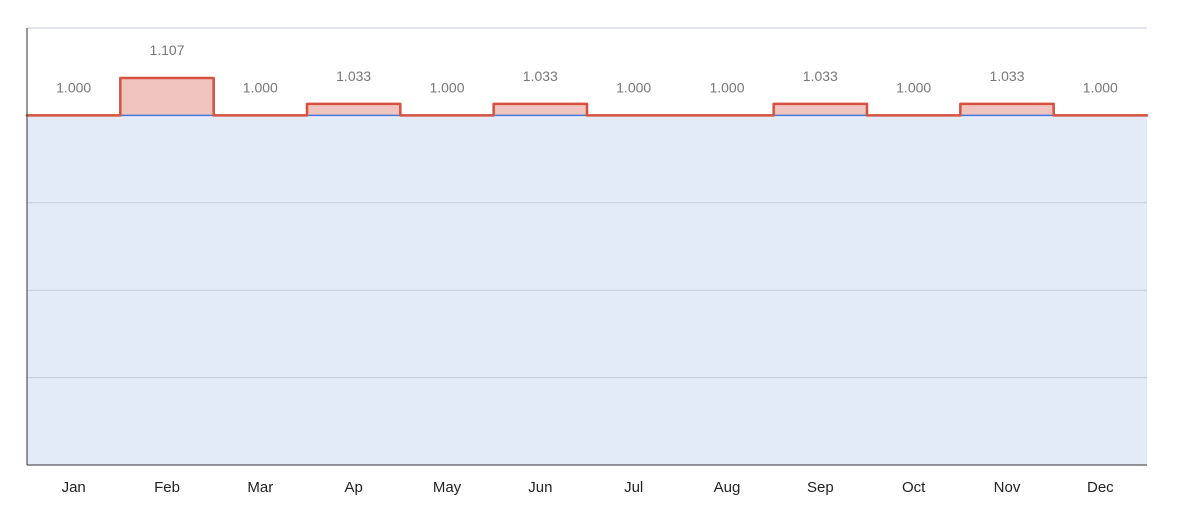 The width and height of the screenshot is (1197, 525). I want to click on data-label-jun: 1.033, so click(540, 76).